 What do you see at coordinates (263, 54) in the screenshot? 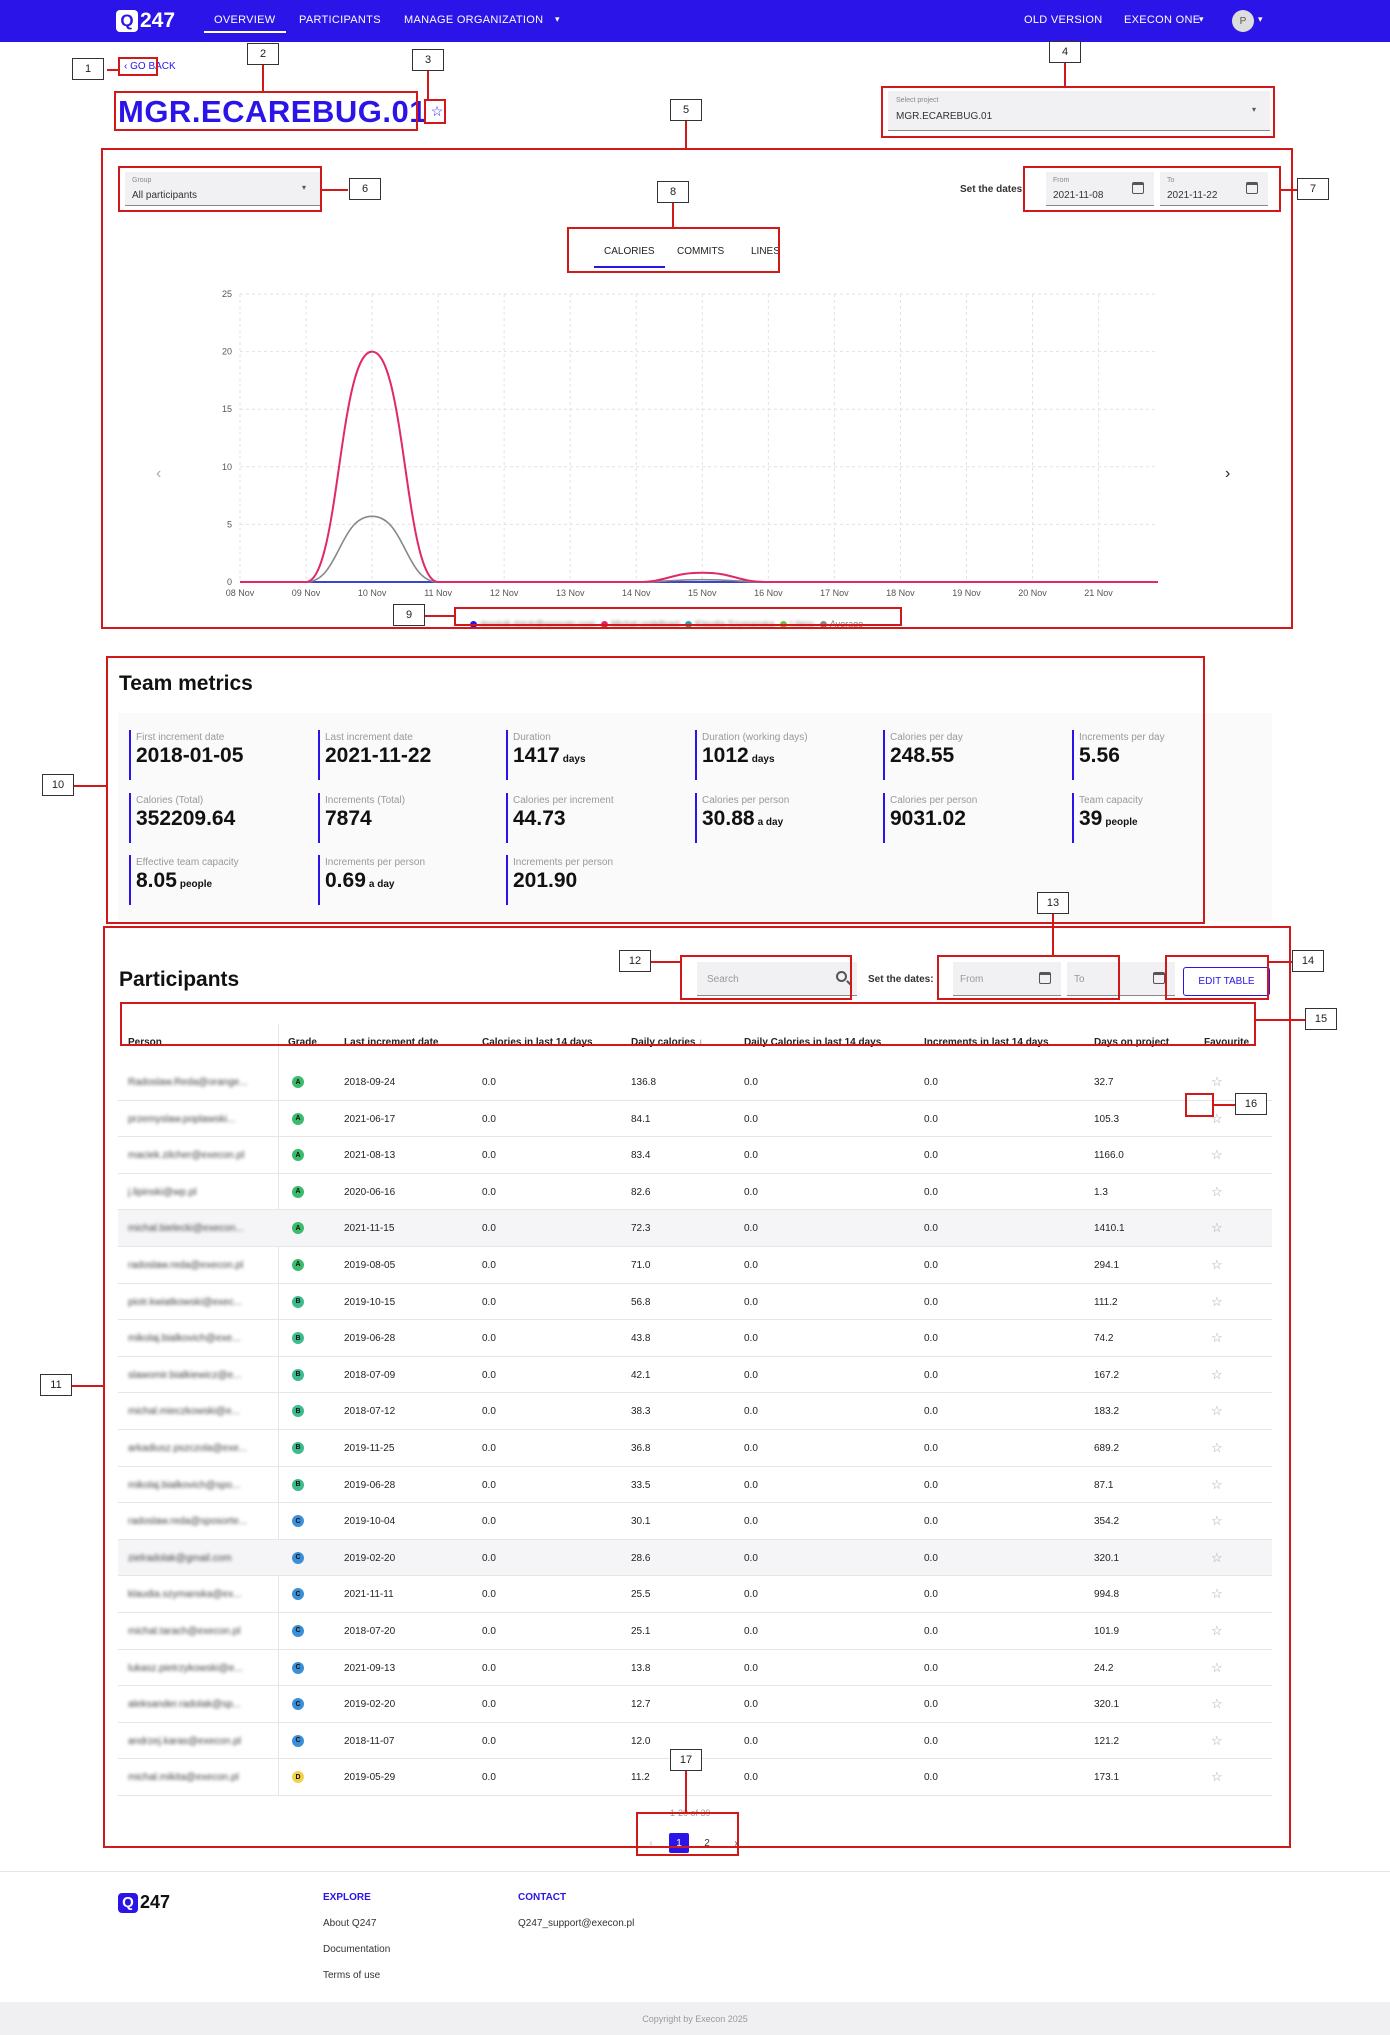
I see `annotation-number: 2` at bounding box center [263, 54].